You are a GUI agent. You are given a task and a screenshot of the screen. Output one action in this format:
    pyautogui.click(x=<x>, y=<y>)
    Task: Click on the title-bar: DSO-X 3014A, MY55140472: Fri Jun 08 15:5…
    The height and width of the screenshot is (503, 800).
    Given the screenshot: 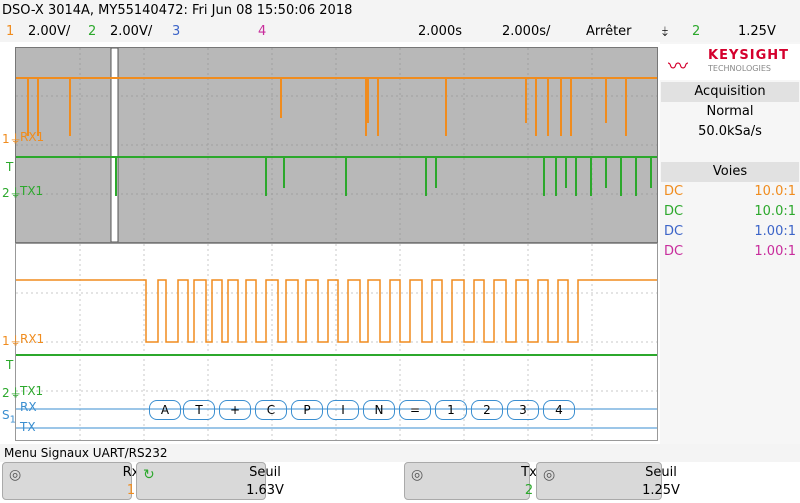 What is the action you would take?
    pyautogui.click(x=400, y=11)
    